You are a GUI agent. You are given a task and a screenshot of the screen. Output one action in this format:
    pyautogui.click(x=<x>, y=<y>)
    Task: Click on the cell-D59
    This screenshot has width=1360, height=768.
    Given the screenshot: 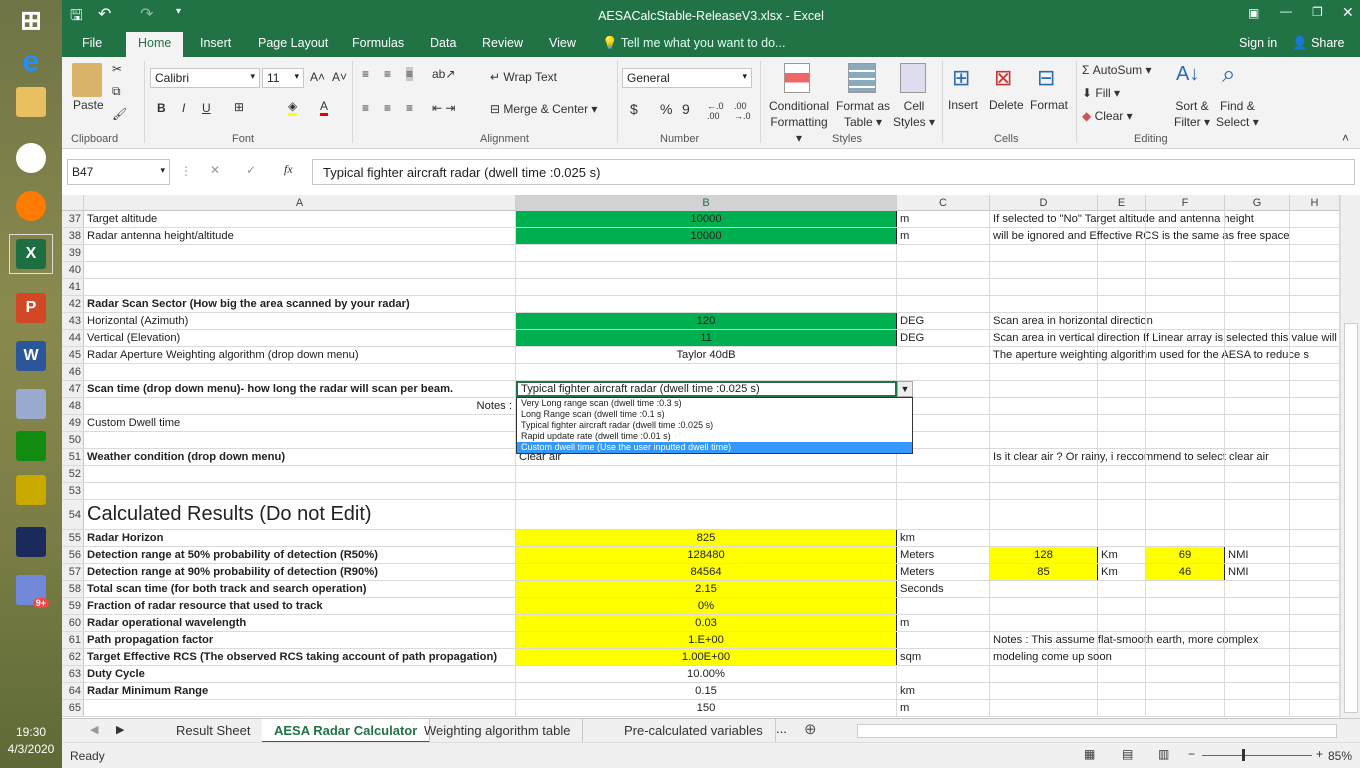 What is the action you would take?
    pyautogui.click(x=1044, y=606)
    